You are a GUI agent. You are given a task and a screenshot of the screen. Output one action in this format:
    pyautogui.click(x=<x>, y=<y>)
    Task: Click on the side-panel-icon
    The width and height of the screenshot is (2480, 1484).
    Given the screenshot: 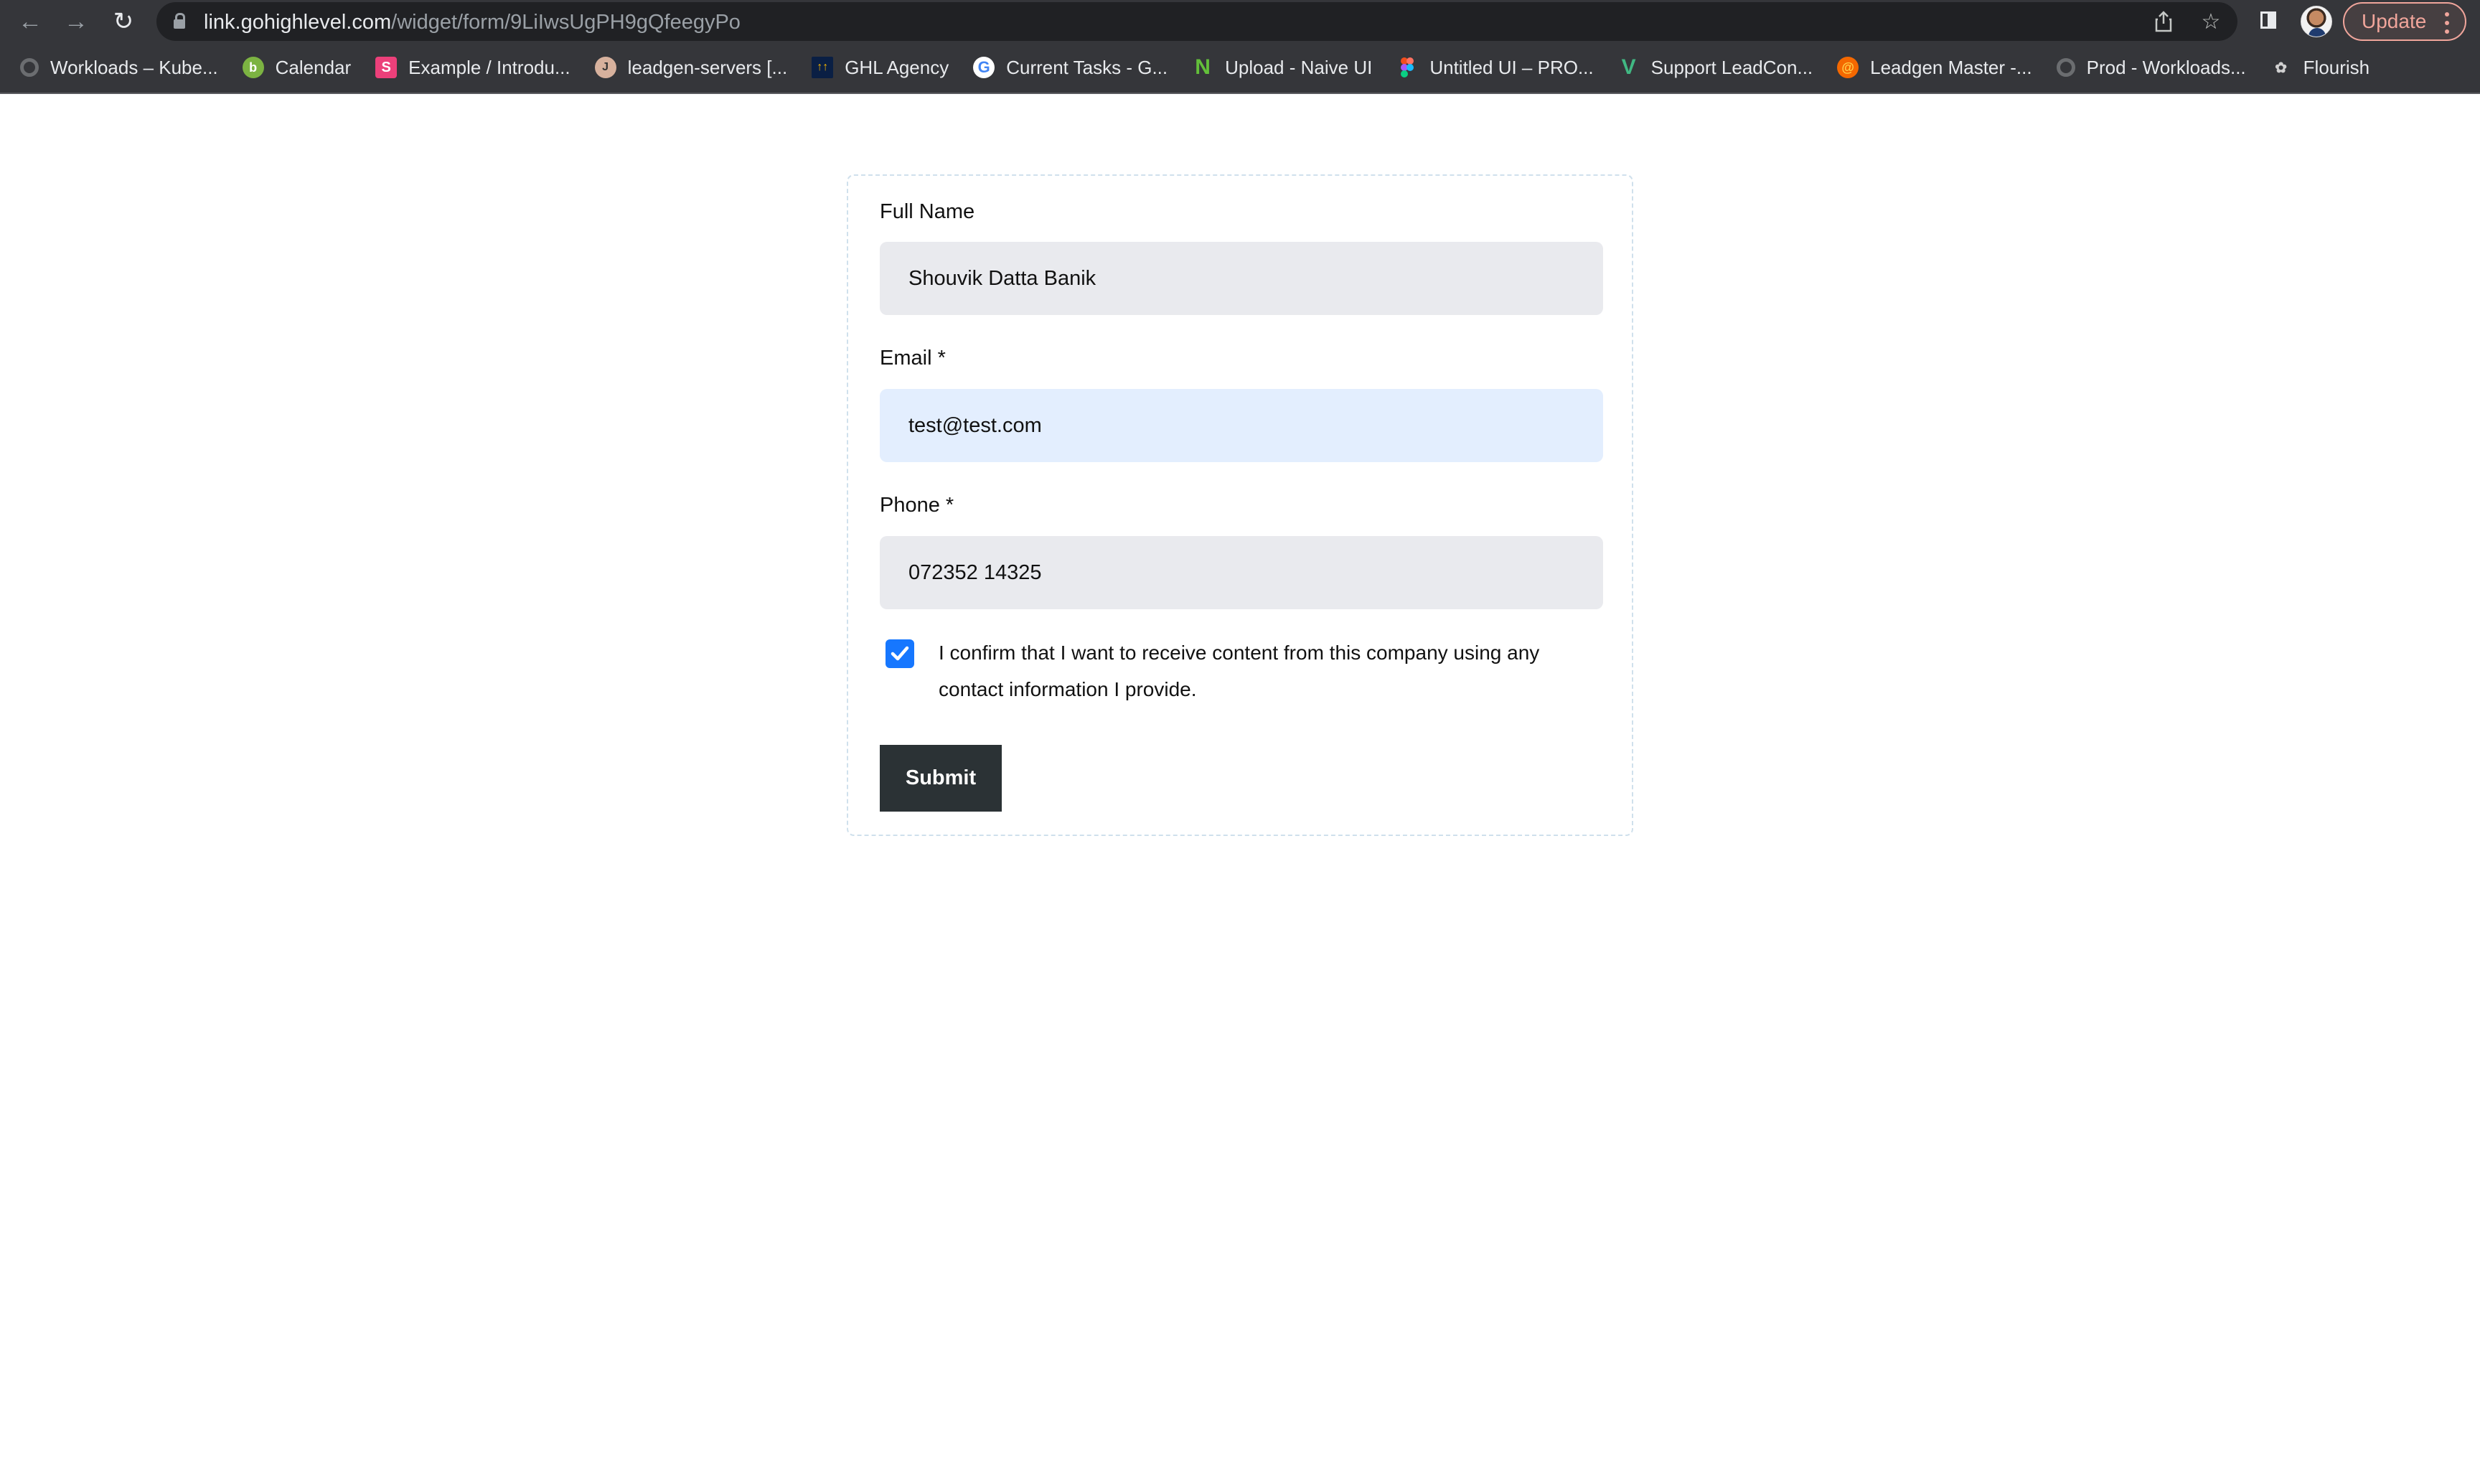 What is the action you would take?
    pyautogui.click(x=2268, y=20)
    